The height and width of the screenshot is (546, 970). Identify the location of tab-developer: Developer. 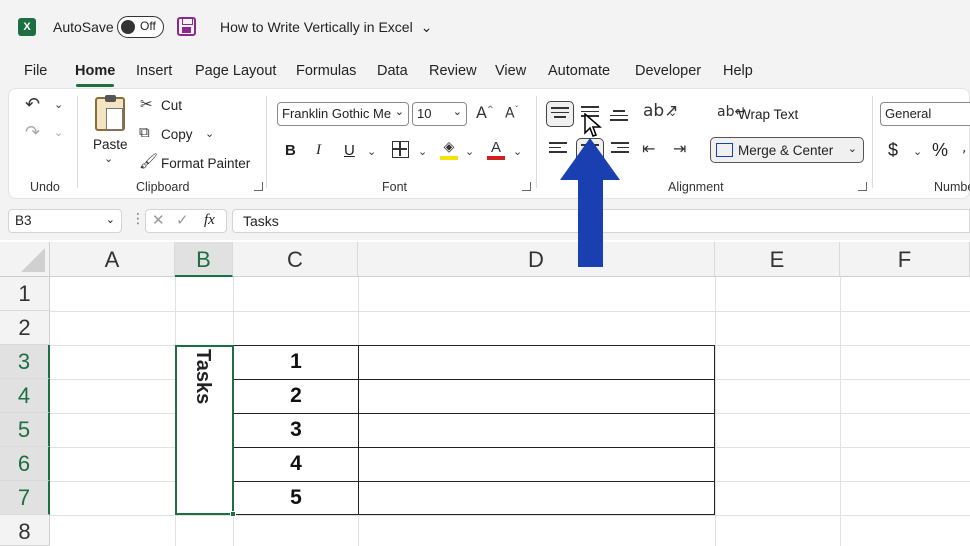
(668, 71).